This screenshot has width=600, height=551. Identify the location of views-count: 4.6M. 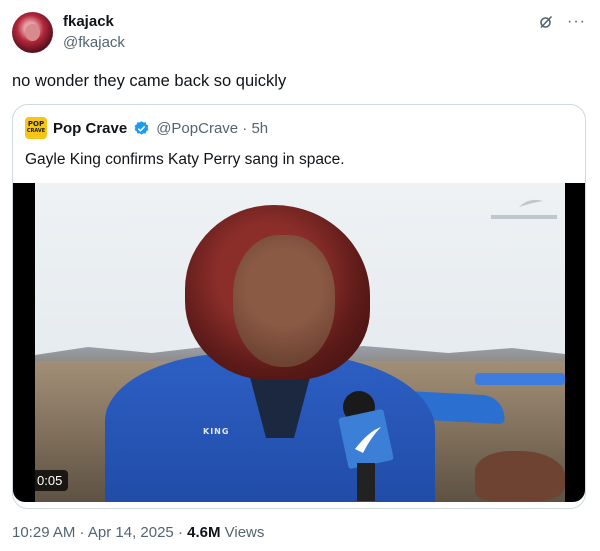
(203, 532).